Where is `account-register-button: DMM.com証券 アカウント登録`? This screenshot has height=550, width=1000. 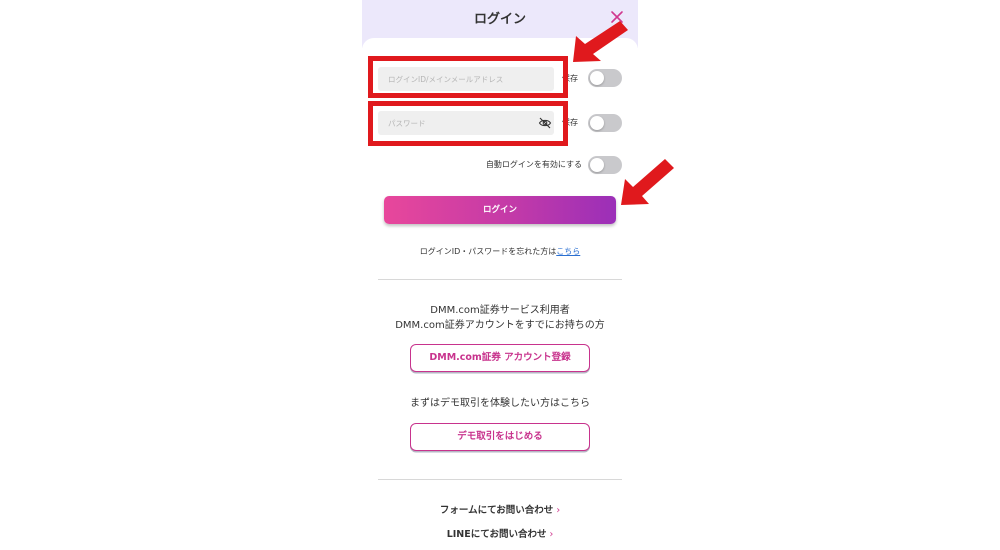
account-register-button: DMM.com証券 アカウント登録 is located at coordinates (500, 358).